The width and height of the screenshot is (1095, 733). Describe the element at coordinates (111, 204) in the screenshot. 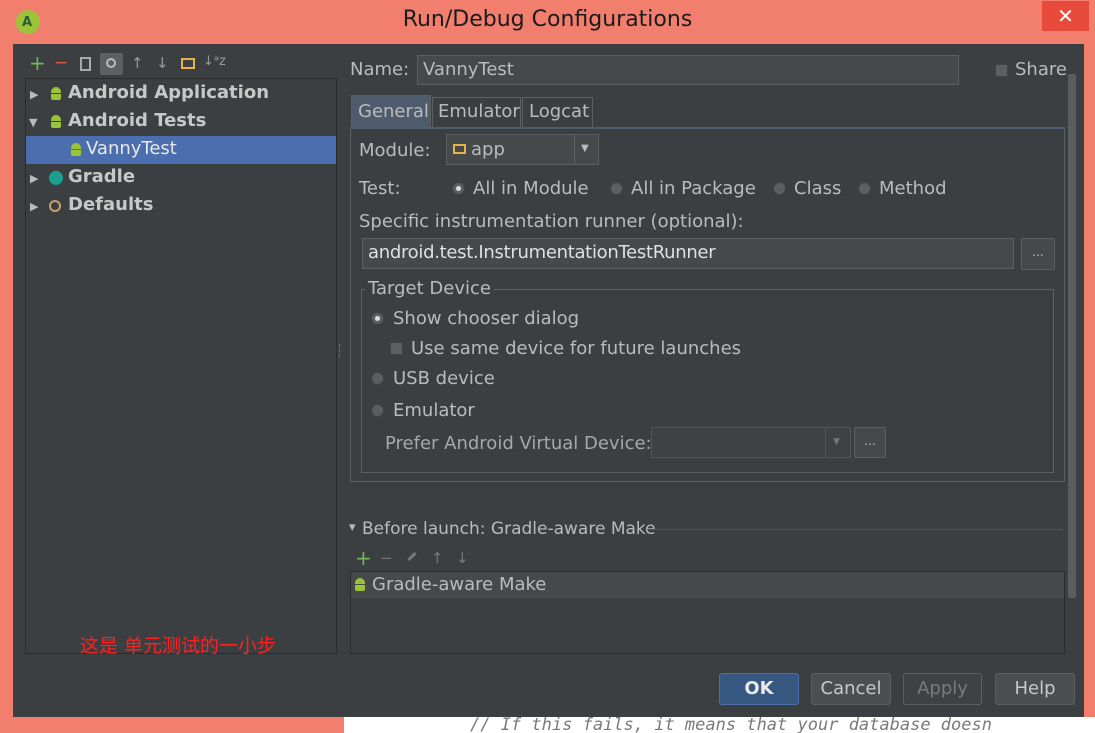

I see `tree-item-label: Defaults` at that location.